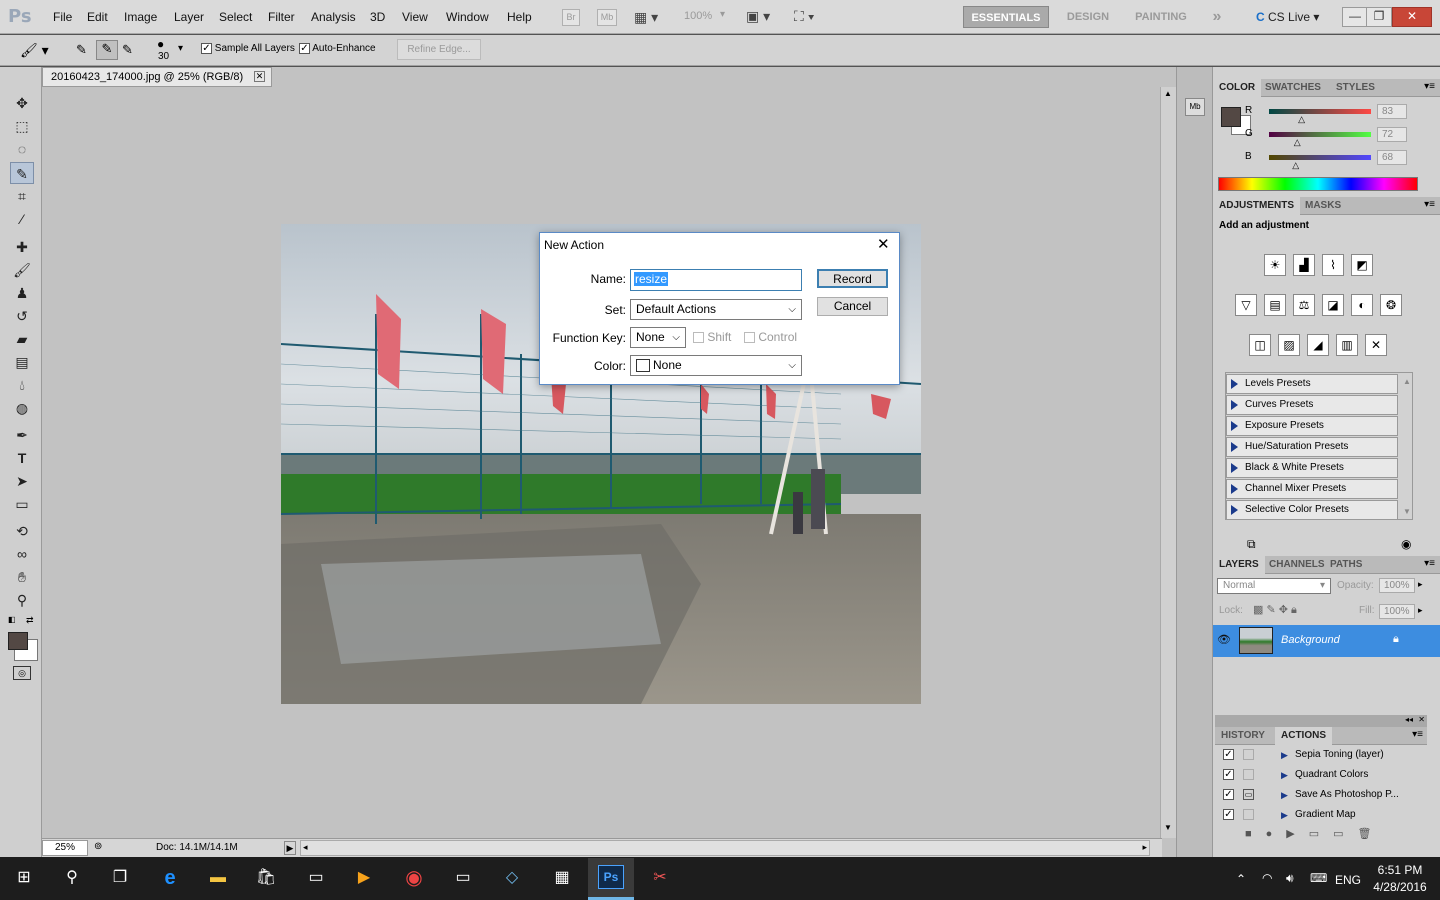 Image resolution: width=1440 pixels, height=900 pixels. Describe the element at coordinates (852, 306) in the screenshot. I see `cancel-button: Cancel` at that location.